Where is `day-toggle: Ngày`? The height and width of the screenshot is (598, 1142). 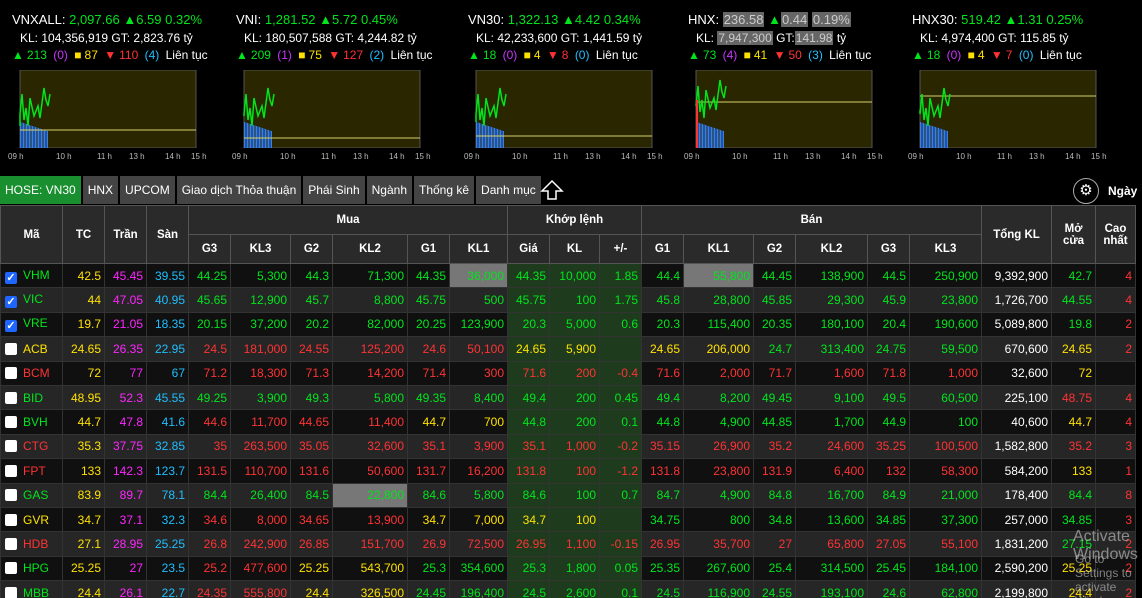 day-toggle: Ngày is located at coordinates (1122, 191).